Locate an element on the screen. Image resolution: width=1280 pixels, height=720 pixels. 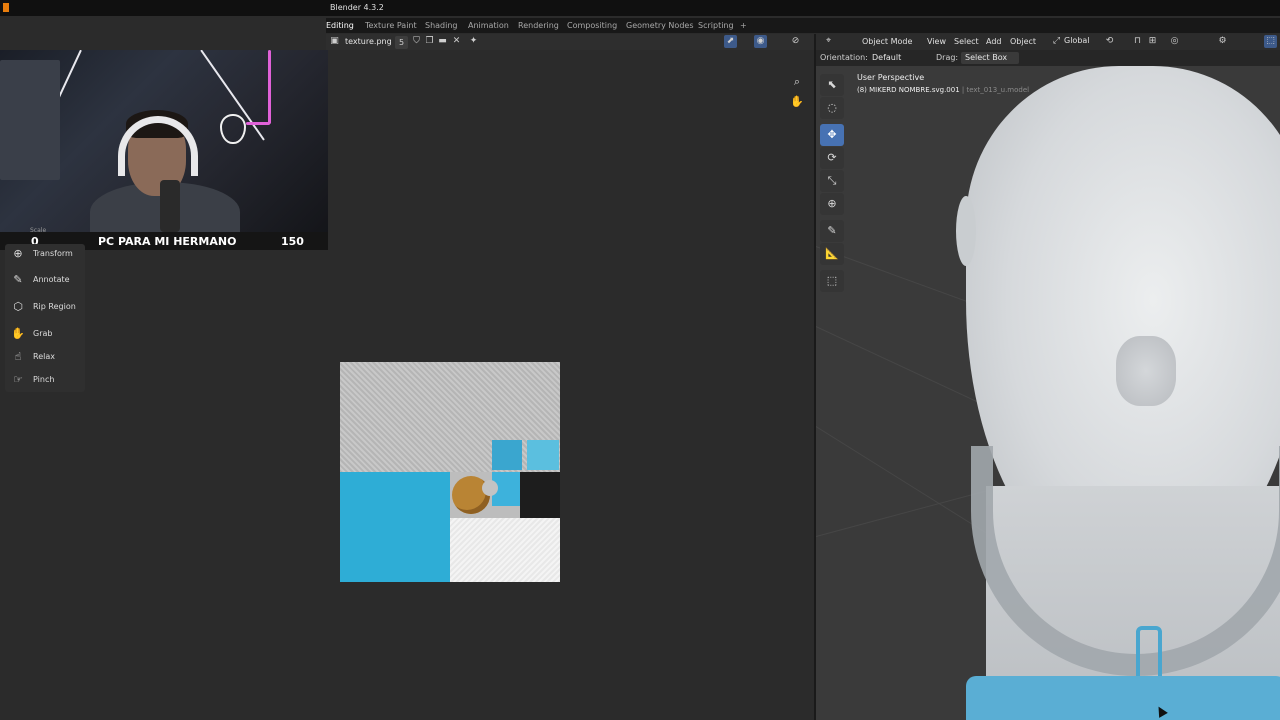
view-name-label: User Perspective is located at coordinates (891, 77).